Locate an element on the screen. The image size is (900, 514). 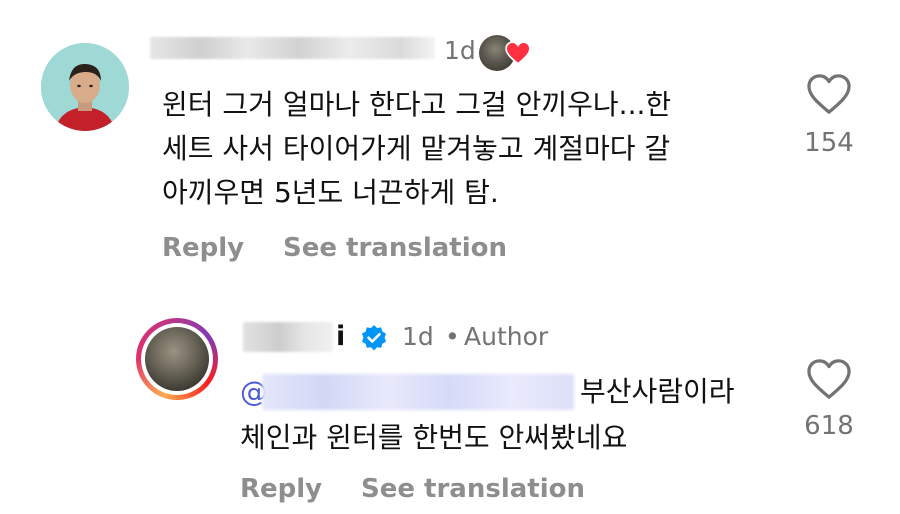
red-heart-icon is located at coordinates (518, 53).